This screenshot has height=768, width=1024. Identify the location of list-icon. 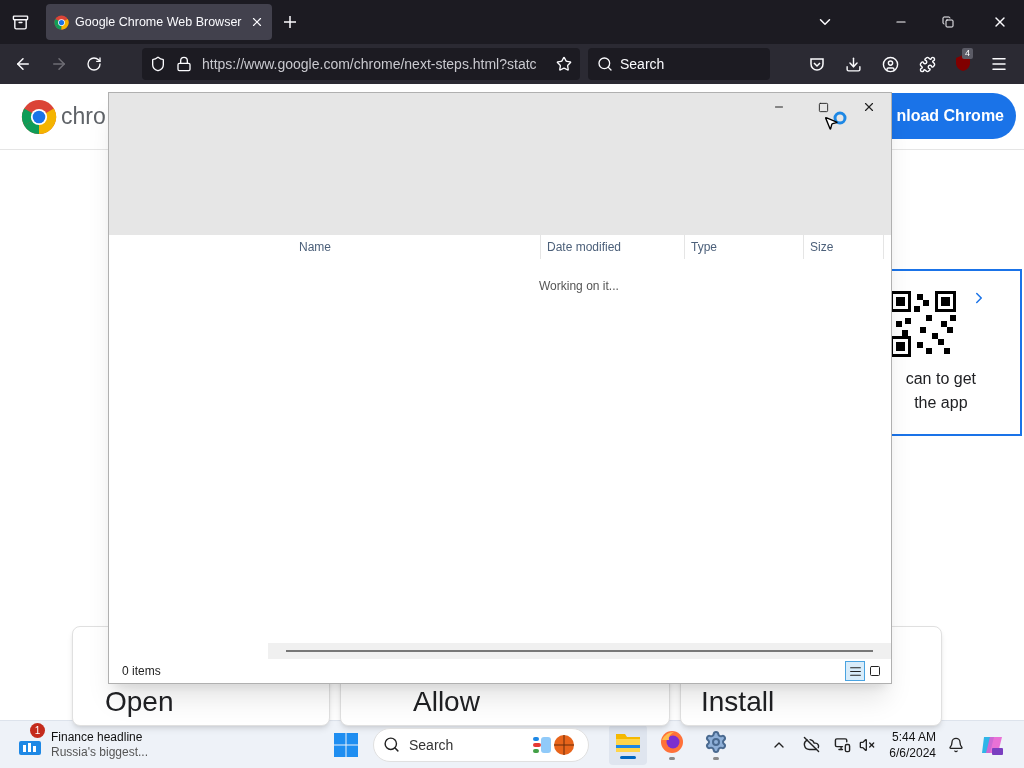
(855, 671).